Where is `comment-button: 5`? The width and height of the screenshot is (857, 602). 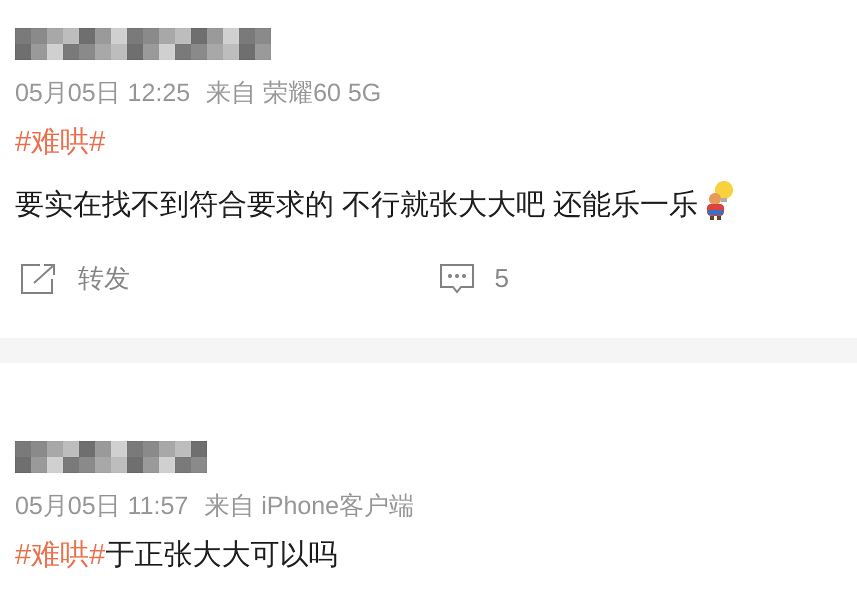
comment-button: 5 is located at coordinates (647, 278).